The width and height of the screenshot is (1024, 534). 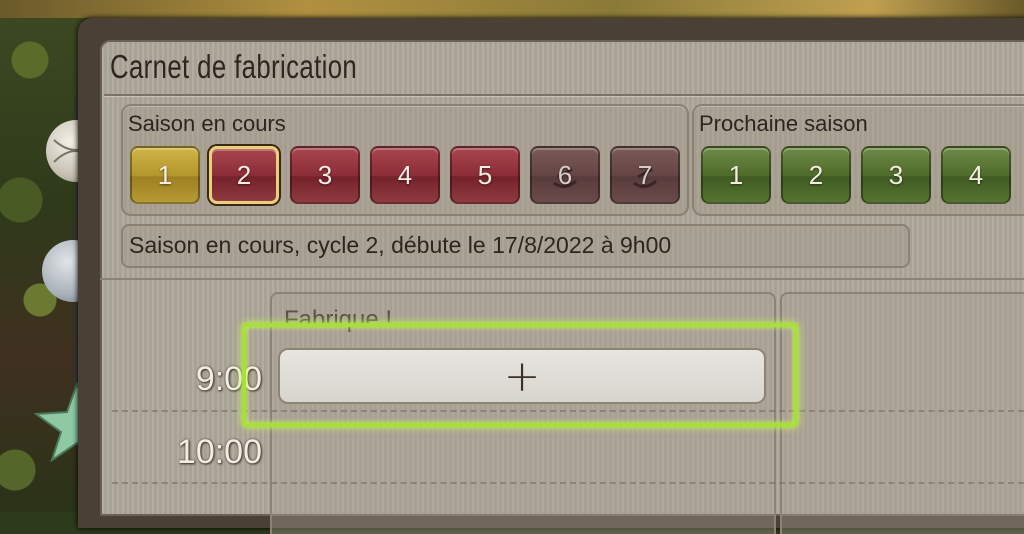 I want to click on section-divider, so click(x=562, y=279).